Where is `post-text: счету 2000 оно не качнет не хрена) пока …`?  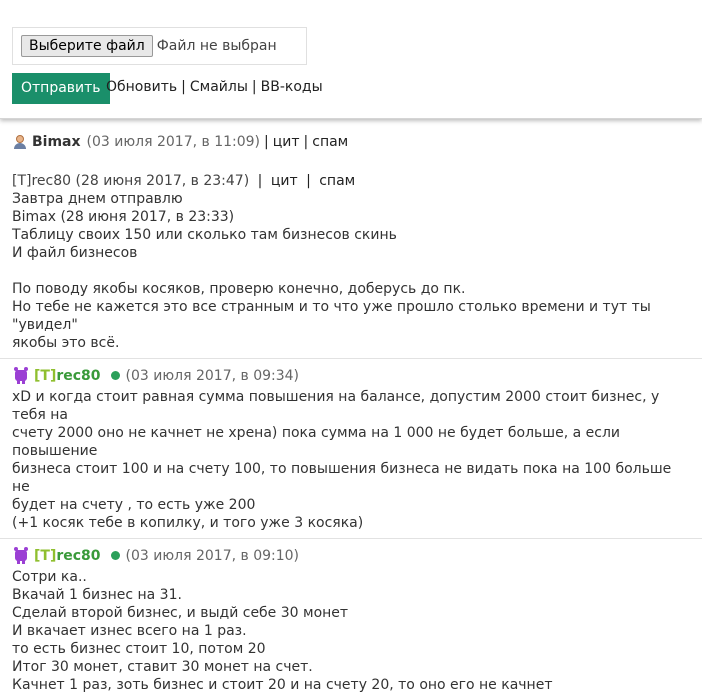
post-text: счету 2000 оно не качнет не хрена) пока … is located at coordinates (316, 442).